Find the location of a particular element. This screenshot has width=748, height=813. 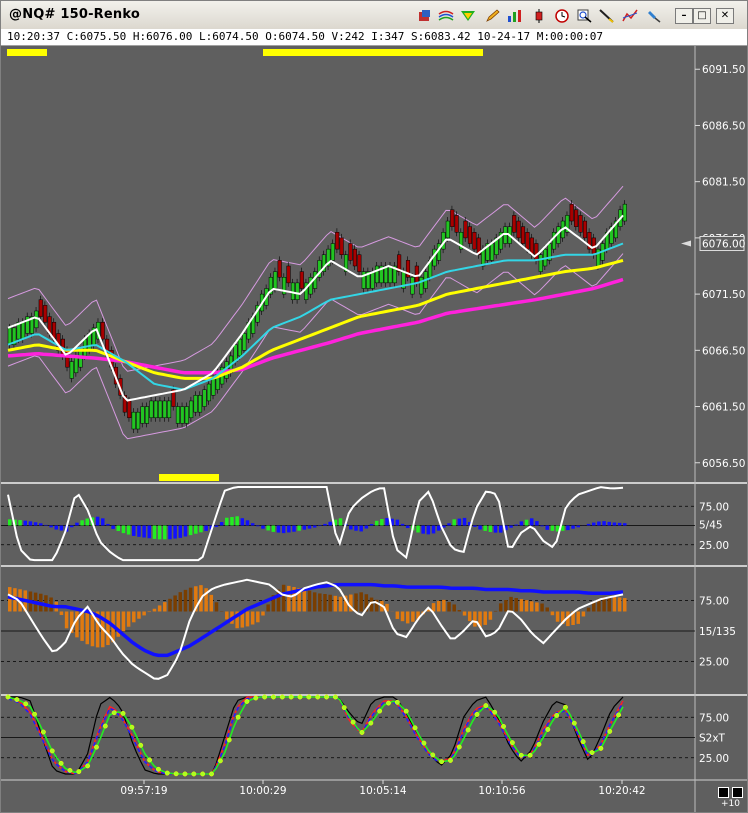

panel-label: 5/45 is located at coordinates (711, 526).